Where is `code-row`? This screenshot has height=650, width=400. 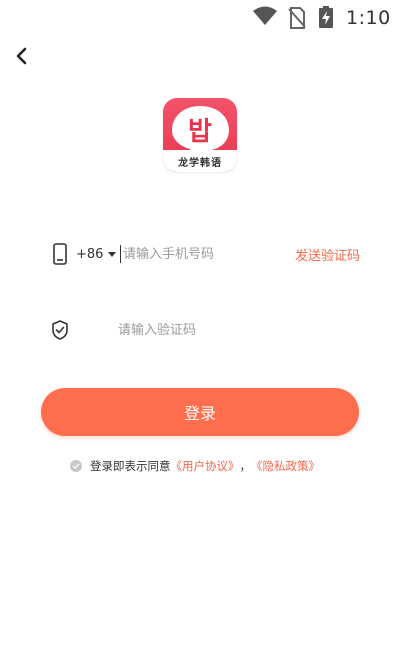
code-row is located at coordinates (204, 330).